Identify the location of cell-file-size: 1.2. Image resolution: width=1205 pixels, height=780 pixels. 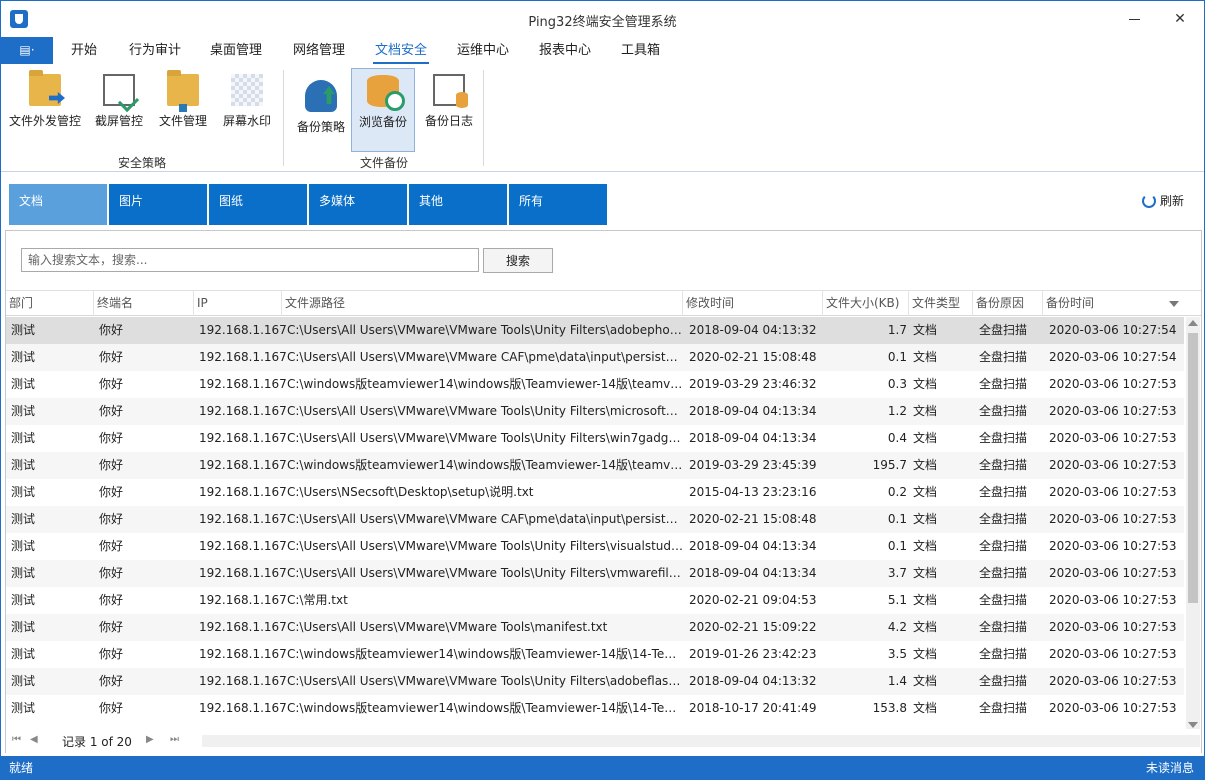
(897, 411).